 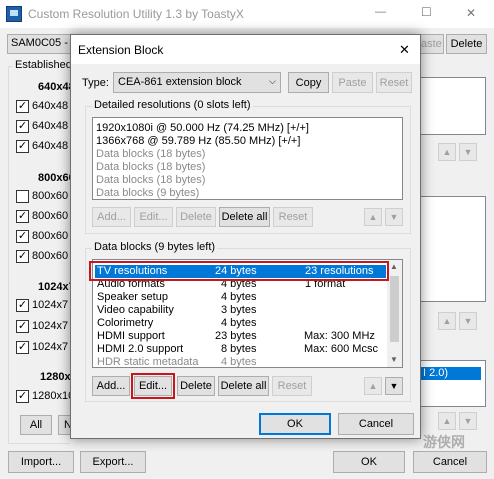 I want to click on established-label: Established, so click(x=43, y=65).